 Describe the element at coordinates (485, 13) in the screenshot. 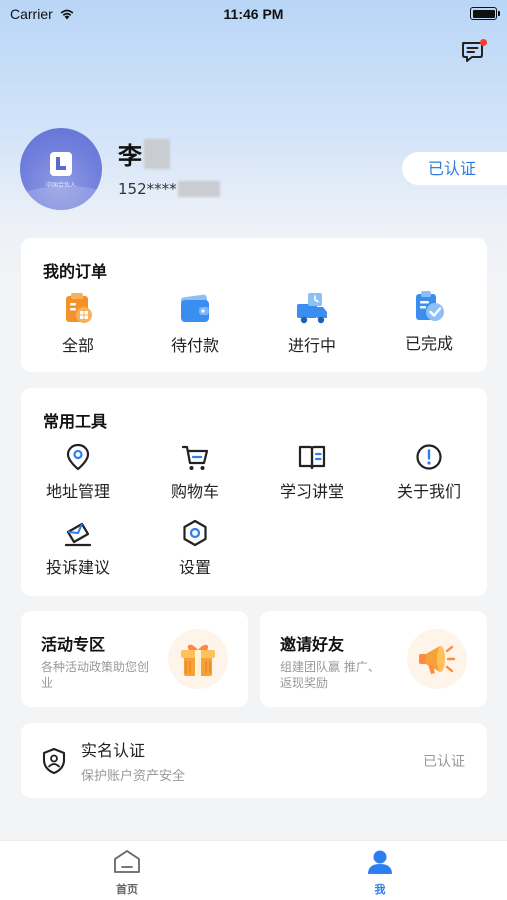

I see `battery-icon` at that location.